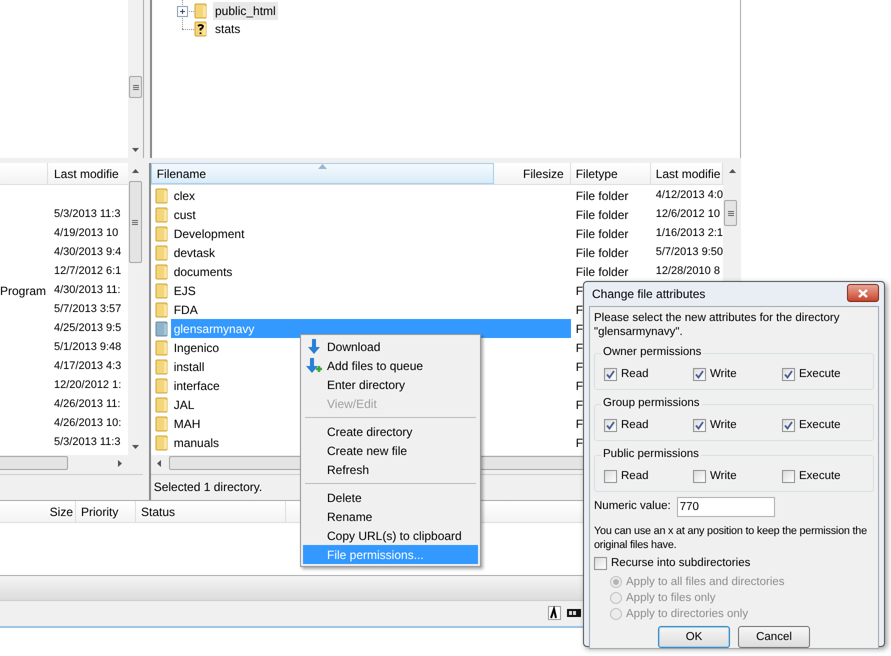  What do you see at coordinates (314, 347) in the screenshot?
I see `download-icon` at bounding box center [314, 347].